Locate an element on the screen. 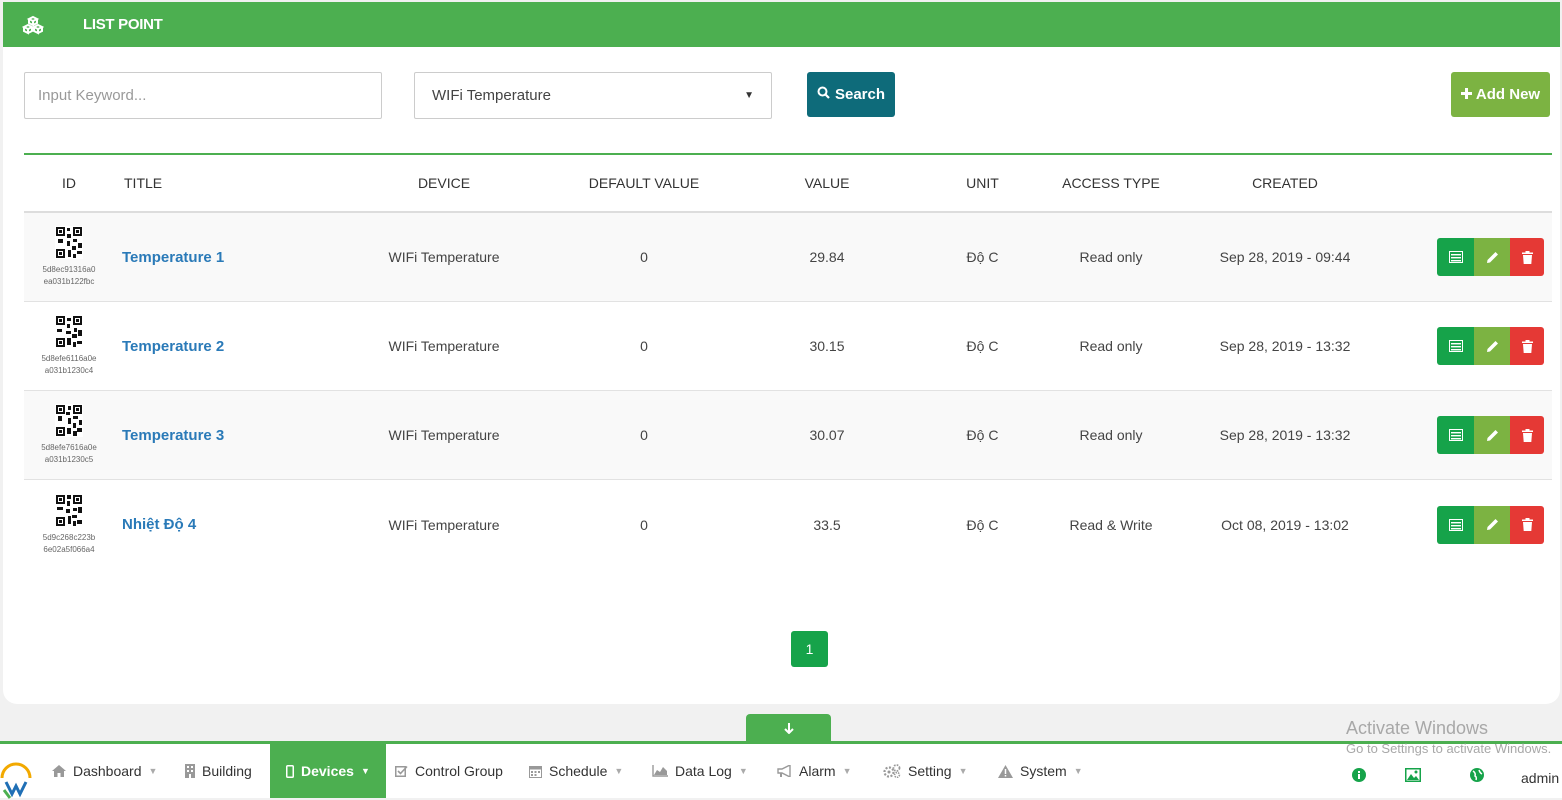 The height and width of the screenshot is (800, 1562). column-header-created: CREATED is located at coordinates (1285, 183).